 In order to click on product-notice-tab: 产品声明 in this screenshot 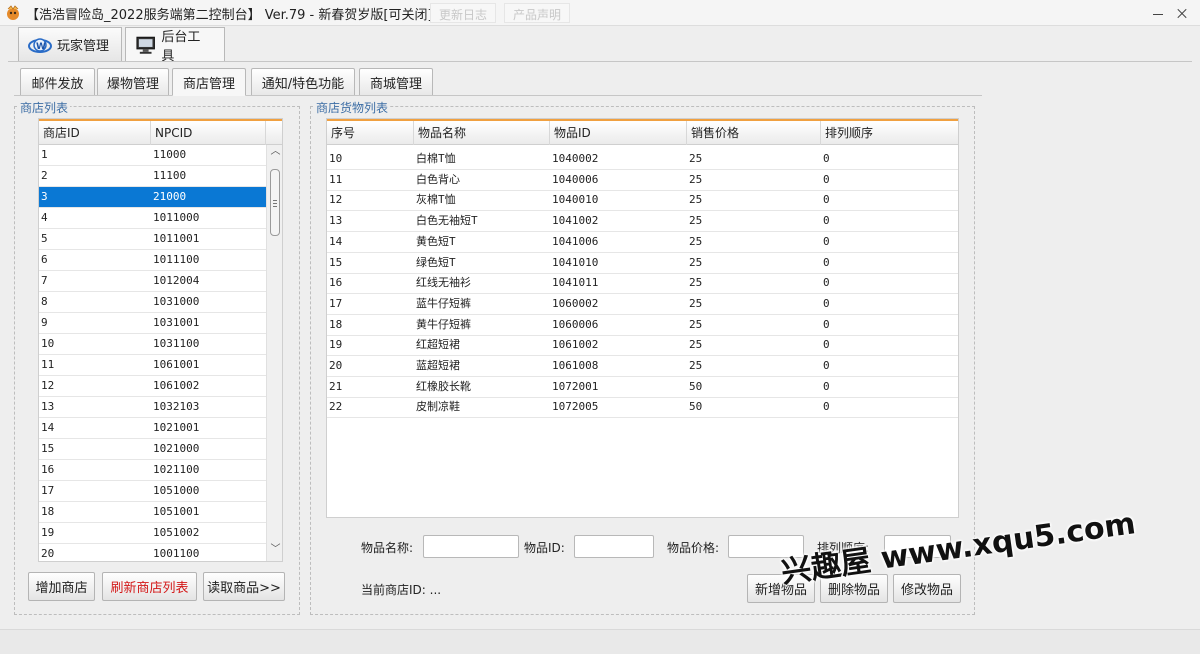, I will do `click(537, 13)`.